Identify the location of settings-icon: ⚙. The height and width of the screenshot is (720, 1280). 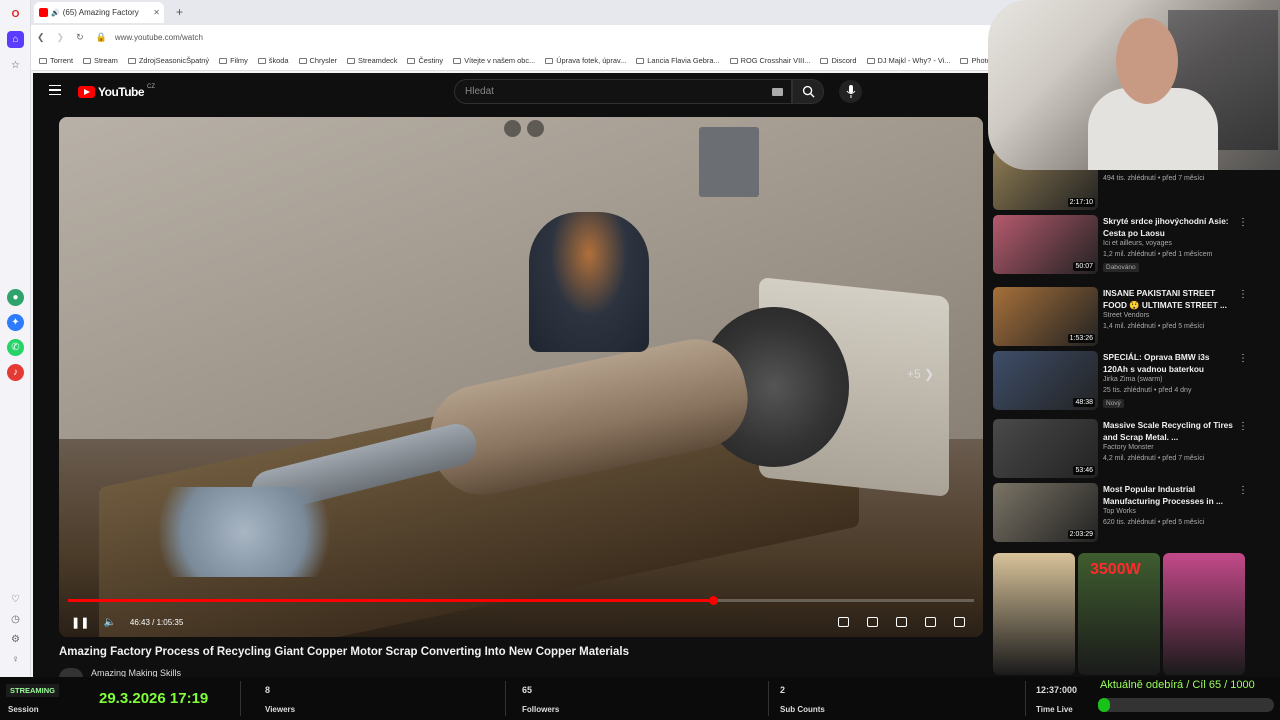
(15, 639).